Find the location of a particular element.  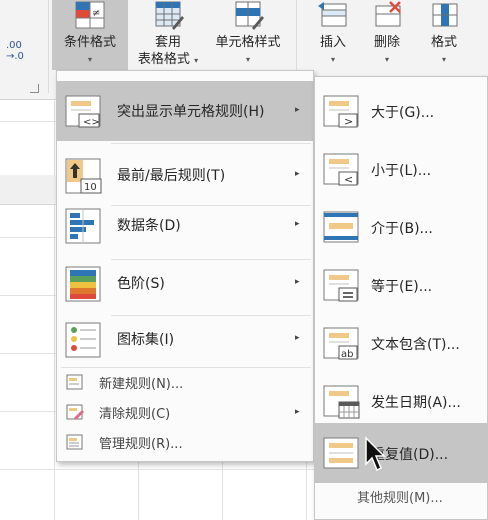

format-cells-icon is located at coordinates (445, 15).